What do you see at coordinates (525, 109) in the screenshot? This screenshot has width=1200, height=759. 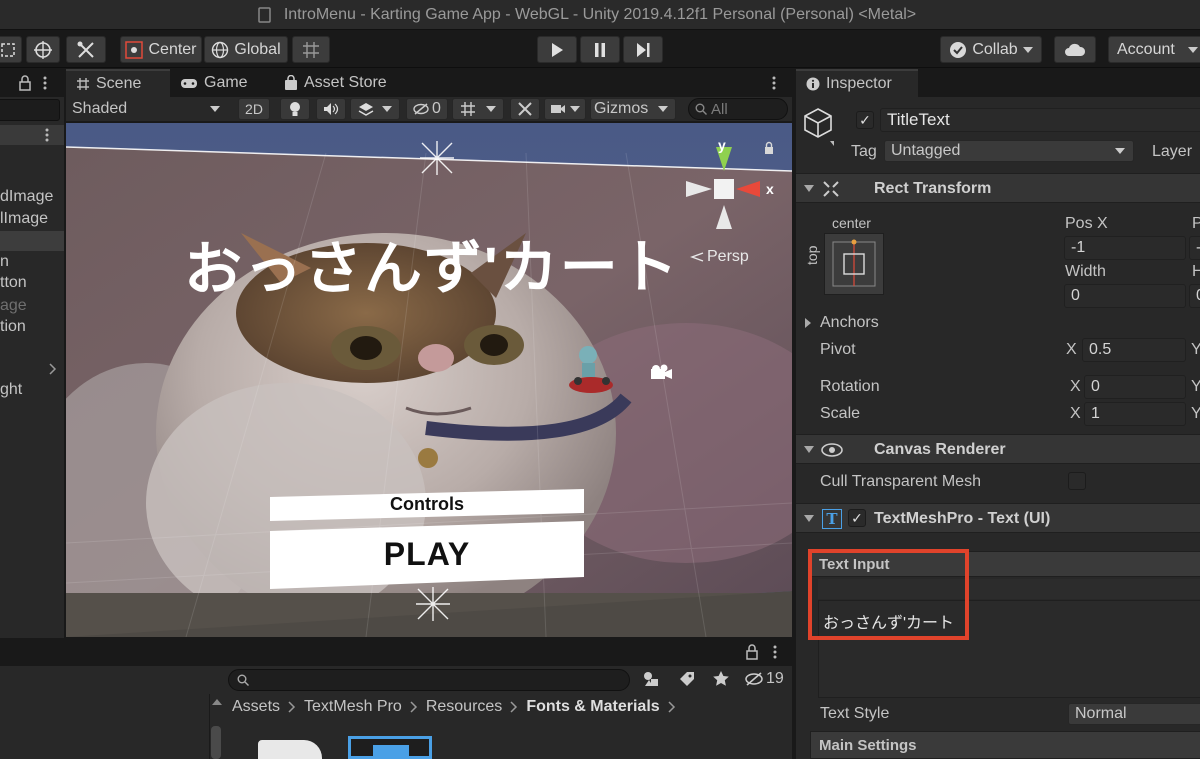 I see `tools-toggle` at bounding box center [525, 109].